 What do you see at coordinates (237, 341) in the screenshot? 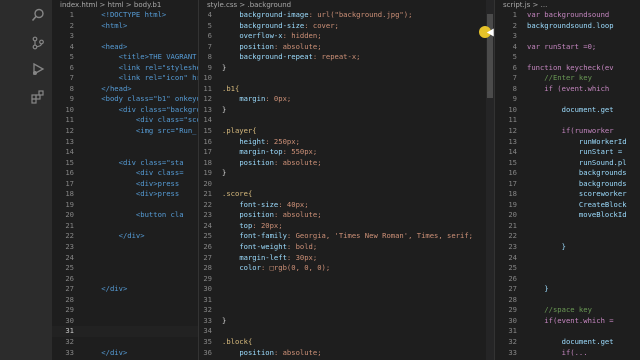
I see `code-text: .block{` at bounding box center [237, 341].